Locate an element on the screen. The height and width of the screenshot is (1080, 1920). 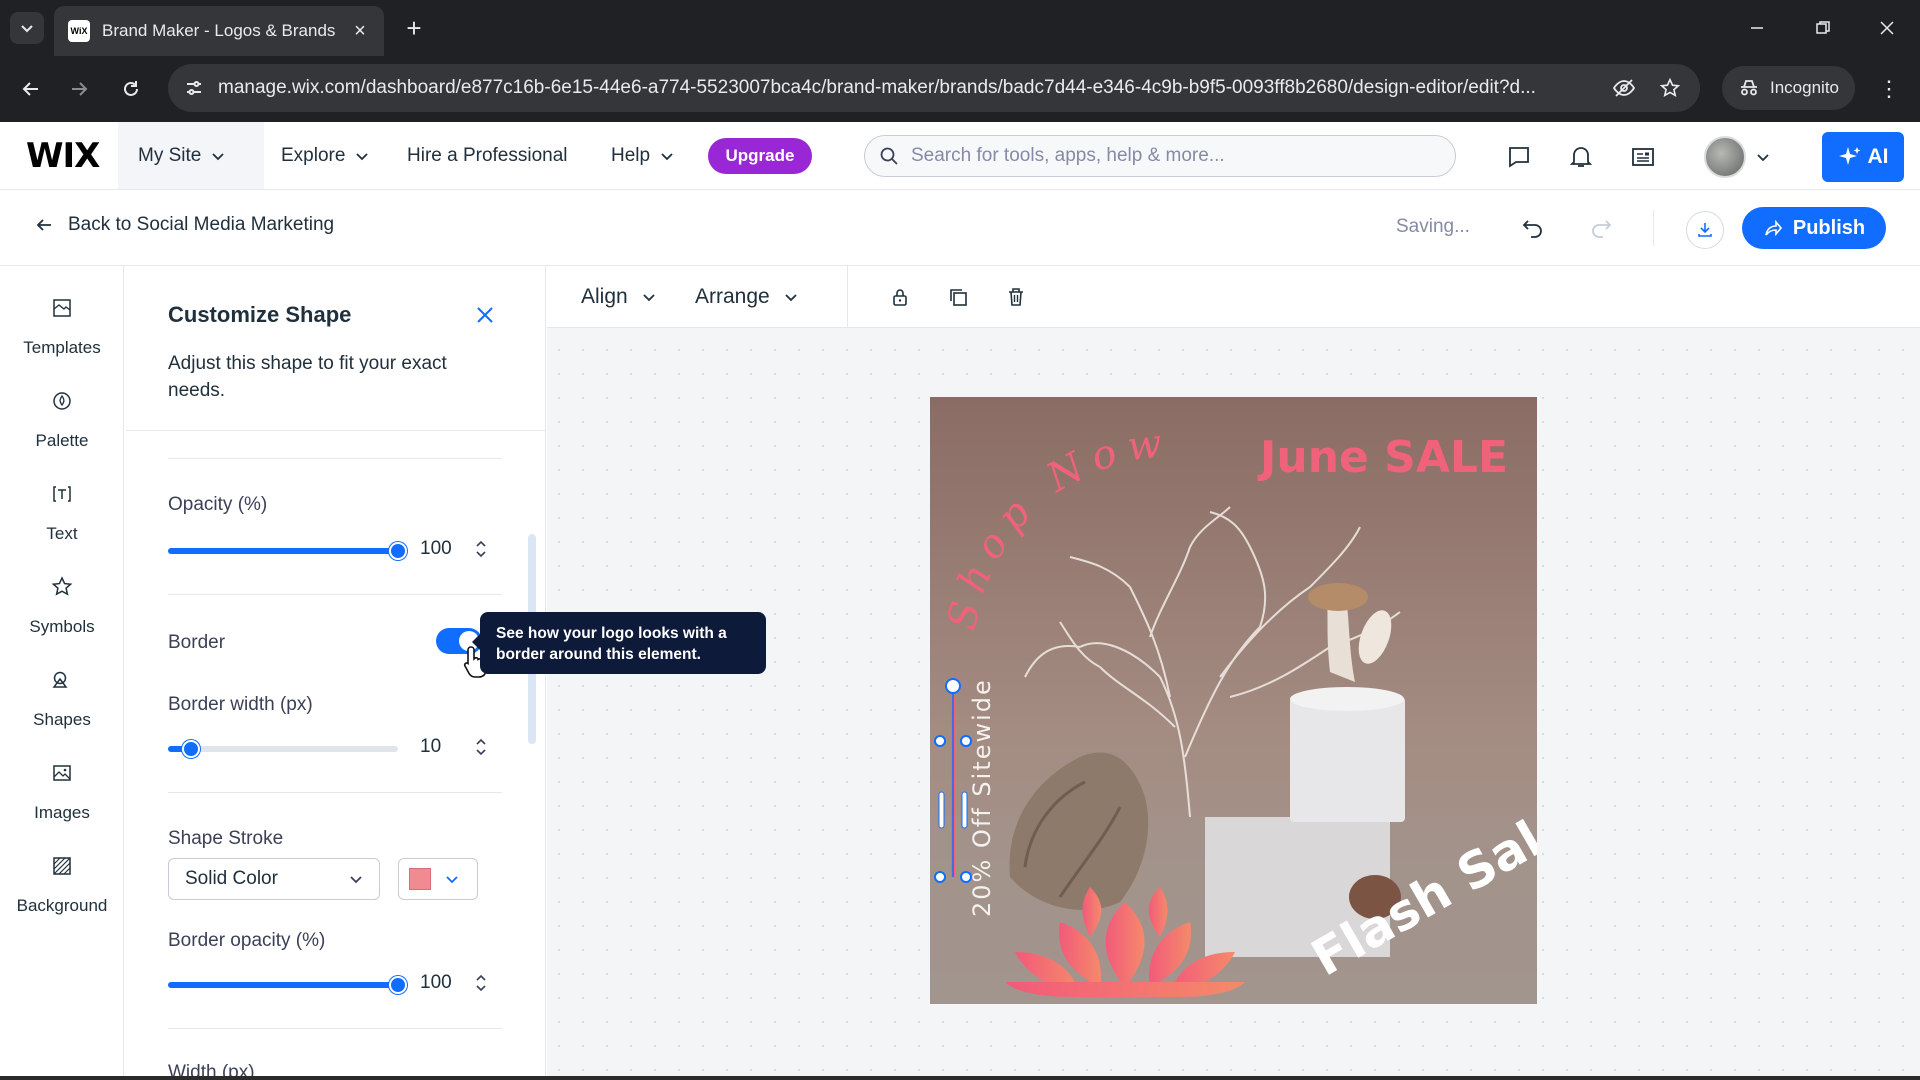
rail-item-background: Background is located at coordinates (62, 892).